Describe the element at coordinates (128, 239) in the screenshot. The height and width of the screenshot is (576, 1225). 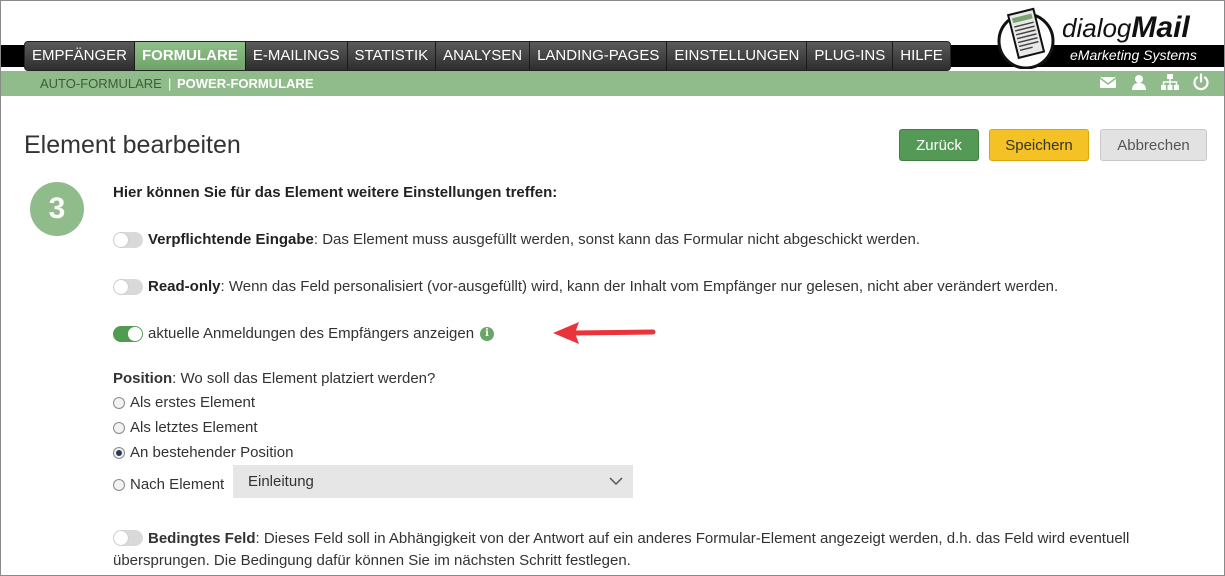
I see `mandatory-toggle` at that location.